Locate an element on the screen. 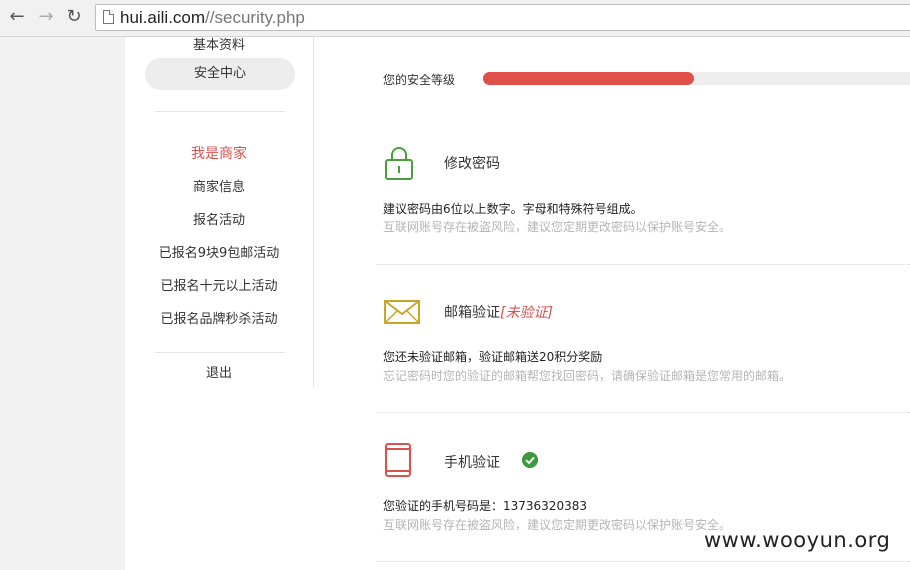 The width and height of the screenshot is (910, 570). email-hint: 忘记密码时您的验证的邮箱帮您找回密码，请确保验证邮箱是您常用的邮箱。 is located at coordinates (587, 376).